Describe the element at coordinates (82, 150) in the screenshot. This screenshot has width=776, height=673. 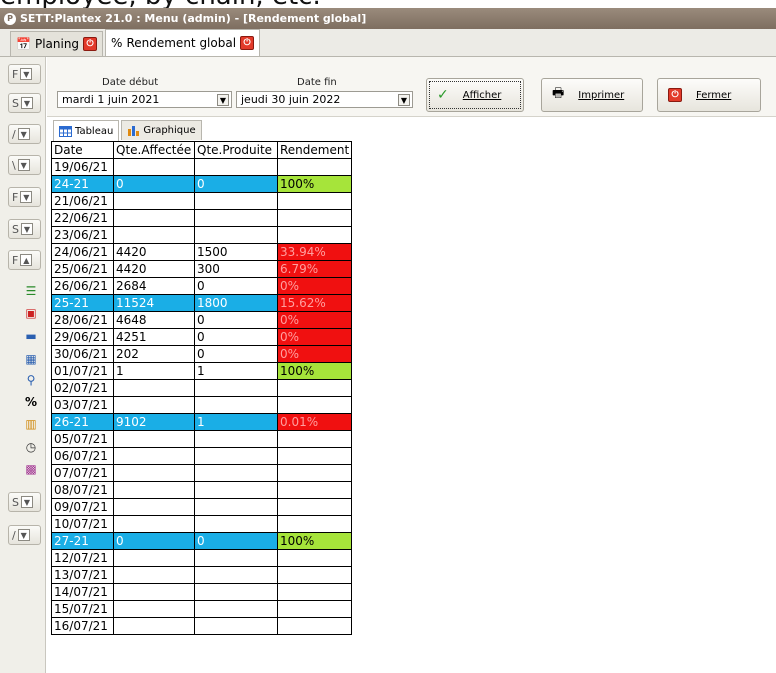
I see `column-header-date: Date` at that location.